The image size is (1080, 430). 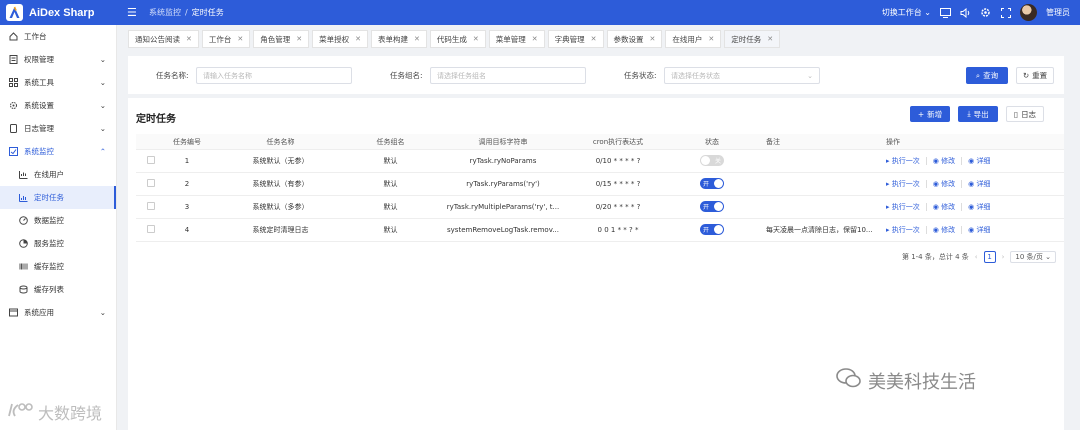 What do you see at coordinates (921, 114) in the screenshot?
I see `plus-icon: +` at bounding box center [921, 114].